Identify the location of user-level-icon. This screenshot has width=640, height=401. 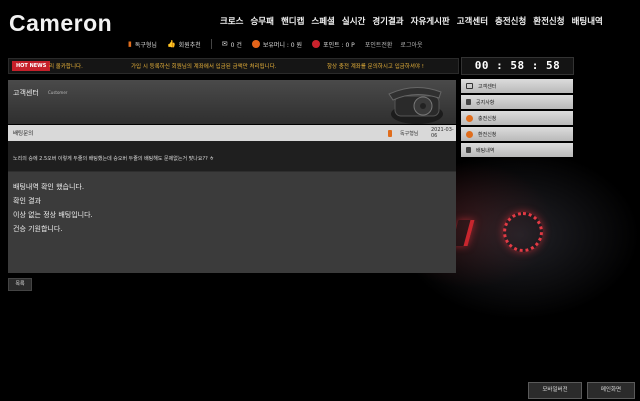
(390, 133).